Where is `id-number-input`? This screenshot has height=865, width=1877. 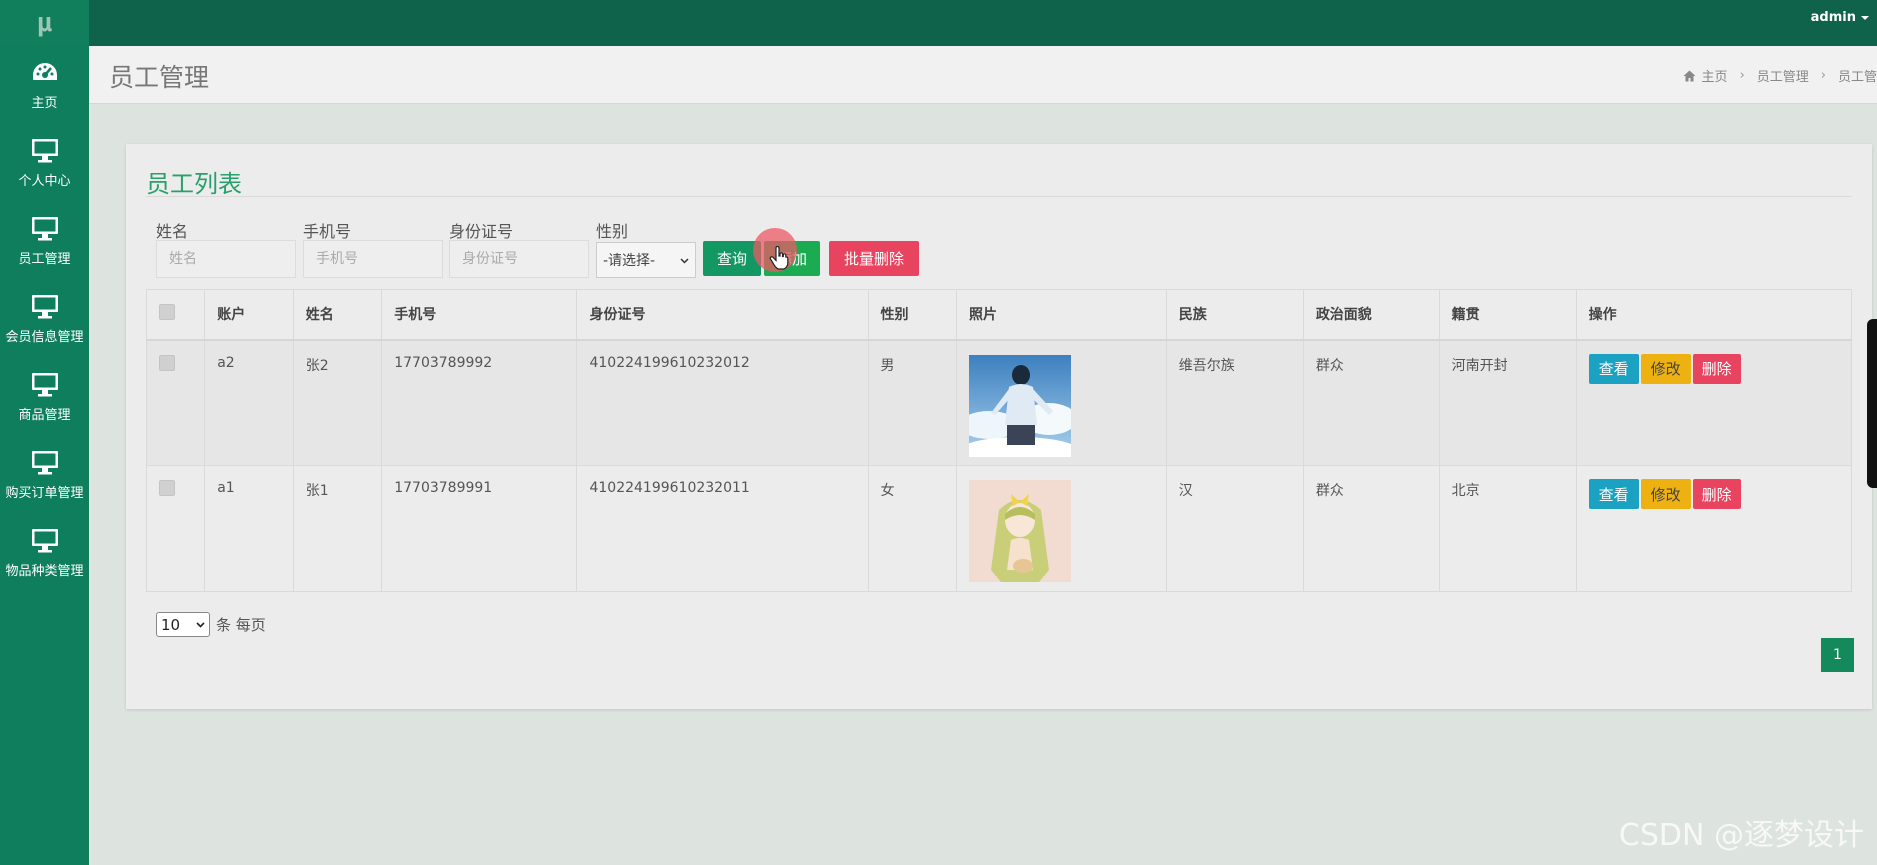
id-number-input is located at coordinates (519, 259).